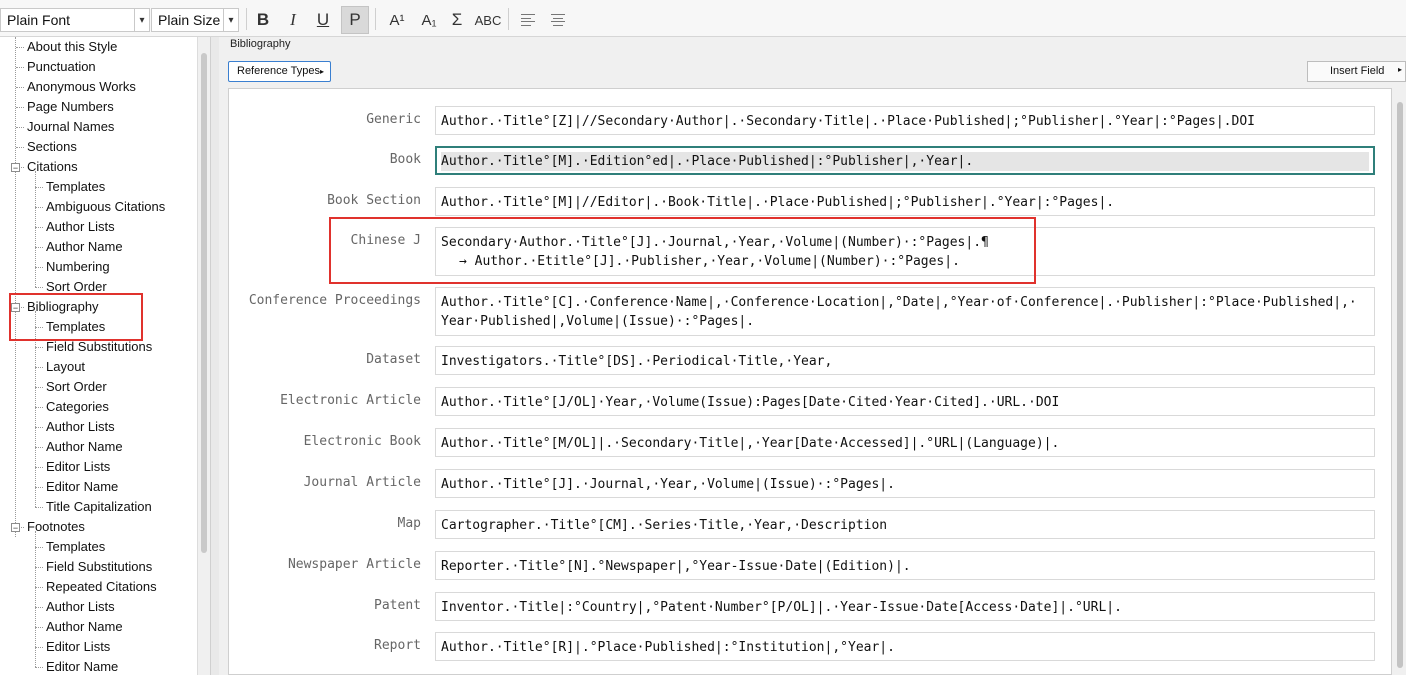  I want to click on superscript-button: A¹, so click(397, 20).